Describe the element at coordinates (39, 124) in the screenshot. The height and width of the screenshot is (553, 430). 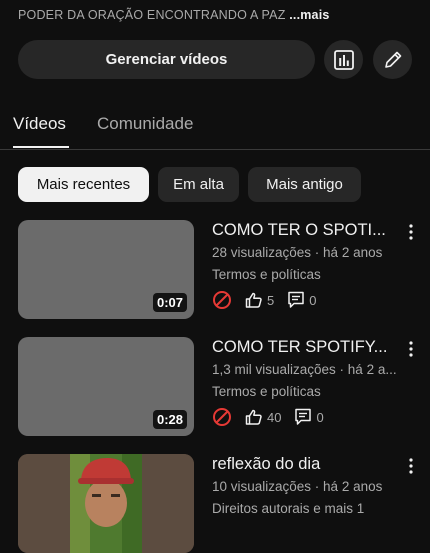
I see `tab-videos: Vídeos` at that location.